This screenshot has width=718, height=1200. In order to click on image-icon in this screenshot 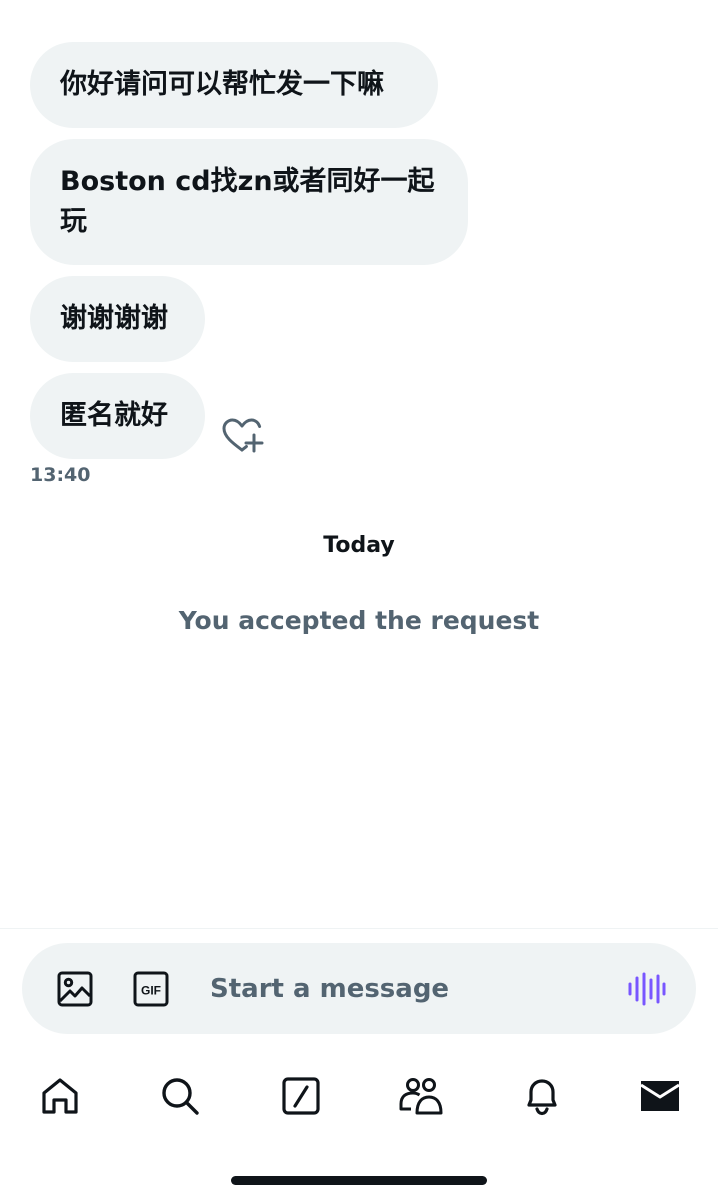, I will do `click(75, 989)`.